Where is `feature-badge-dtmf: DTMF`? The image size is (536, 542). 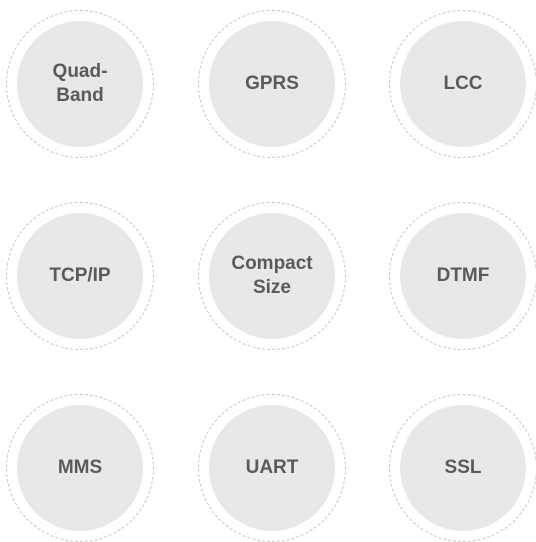 feature-badge-dtmf: DTMF is located at coordinates (462, 276).